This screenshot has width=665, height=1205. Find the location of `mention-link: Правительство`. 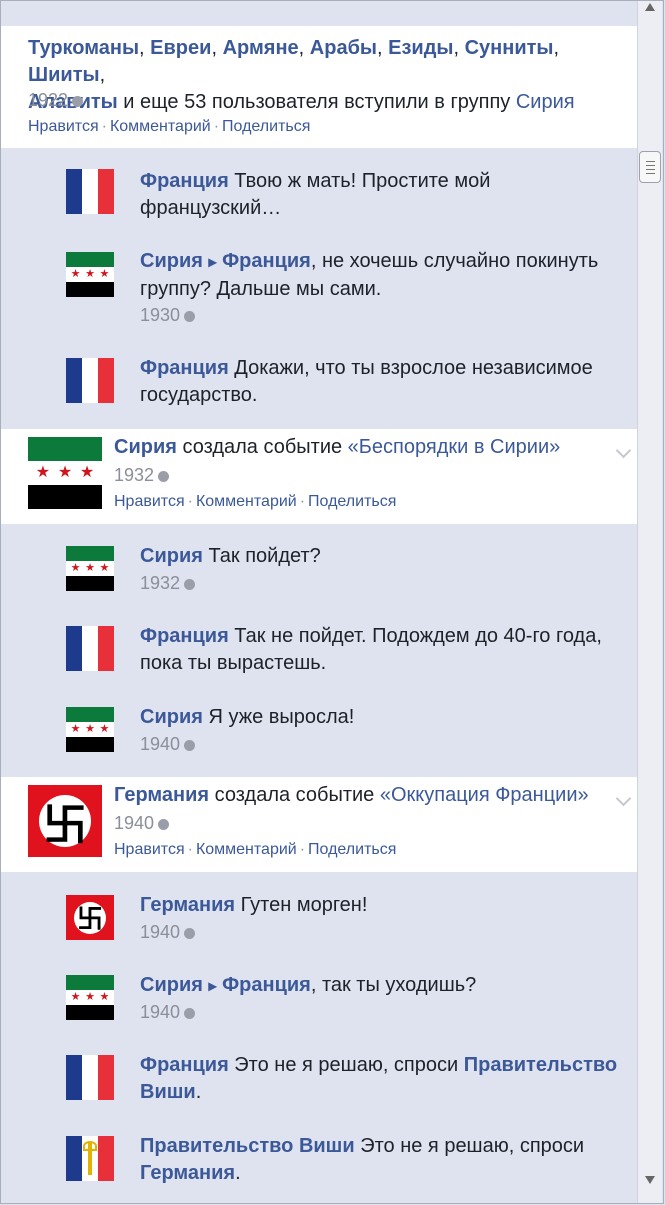

mention-link: Правительство is located at coordinates (540, 1065).